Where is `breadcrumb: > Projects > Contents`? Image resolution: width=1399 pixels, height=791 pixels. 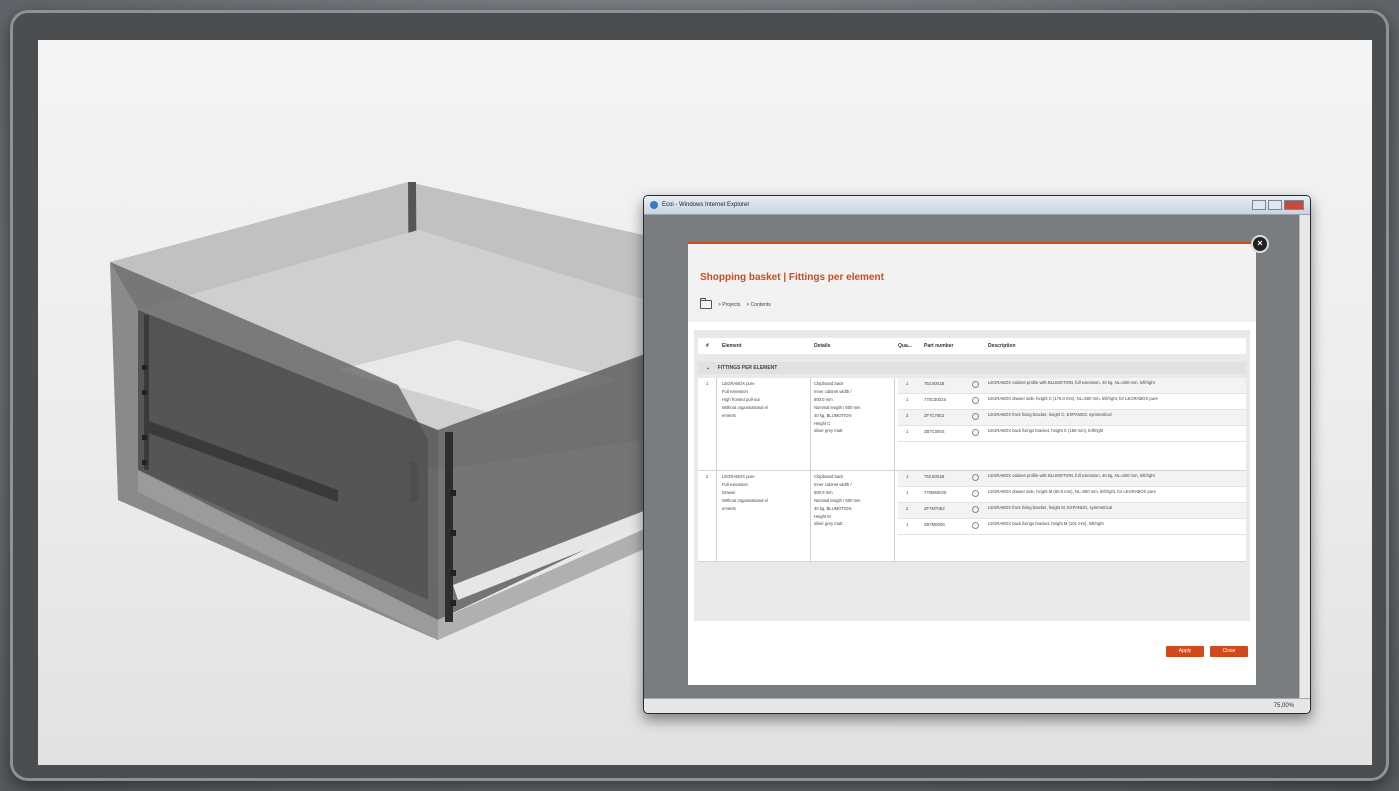
breadcrumb: > Projects > Contents is located at coordinates (735, 303).